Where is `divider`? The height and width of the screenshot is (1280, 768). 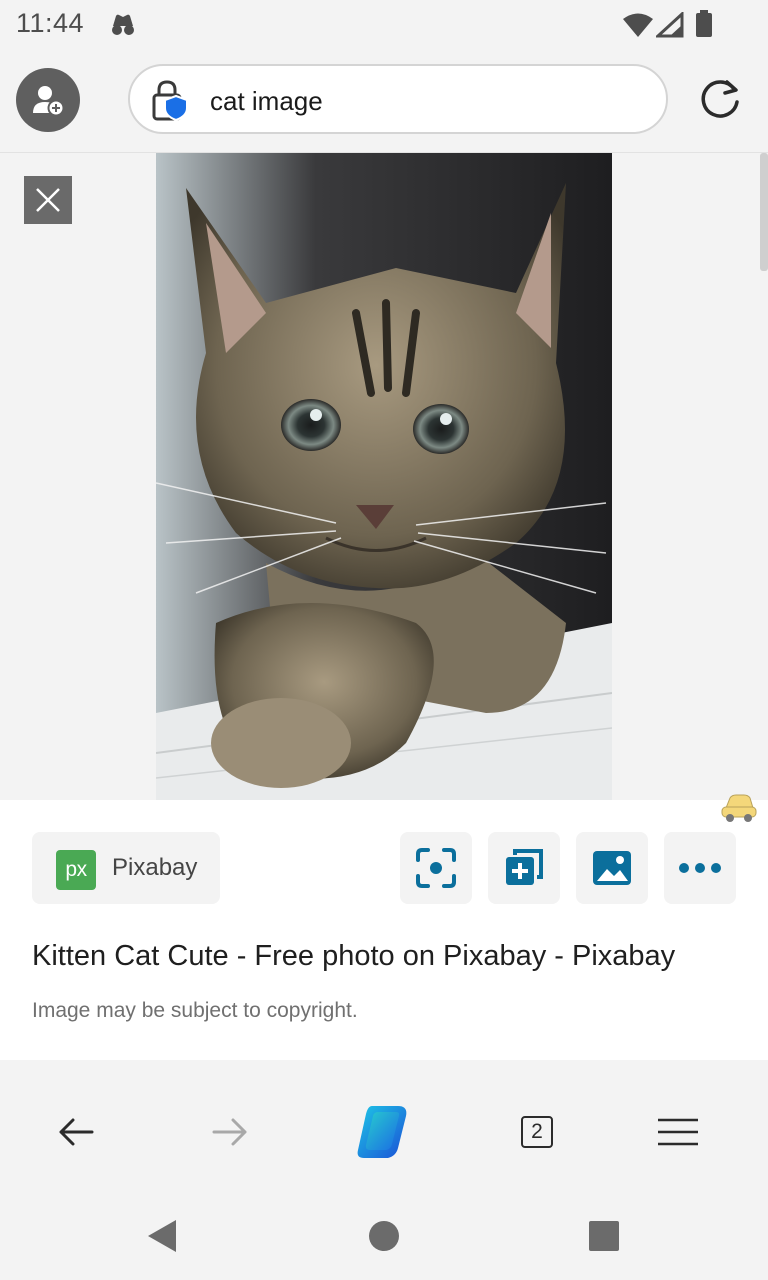
divider is located at coordinates (384, 1070).